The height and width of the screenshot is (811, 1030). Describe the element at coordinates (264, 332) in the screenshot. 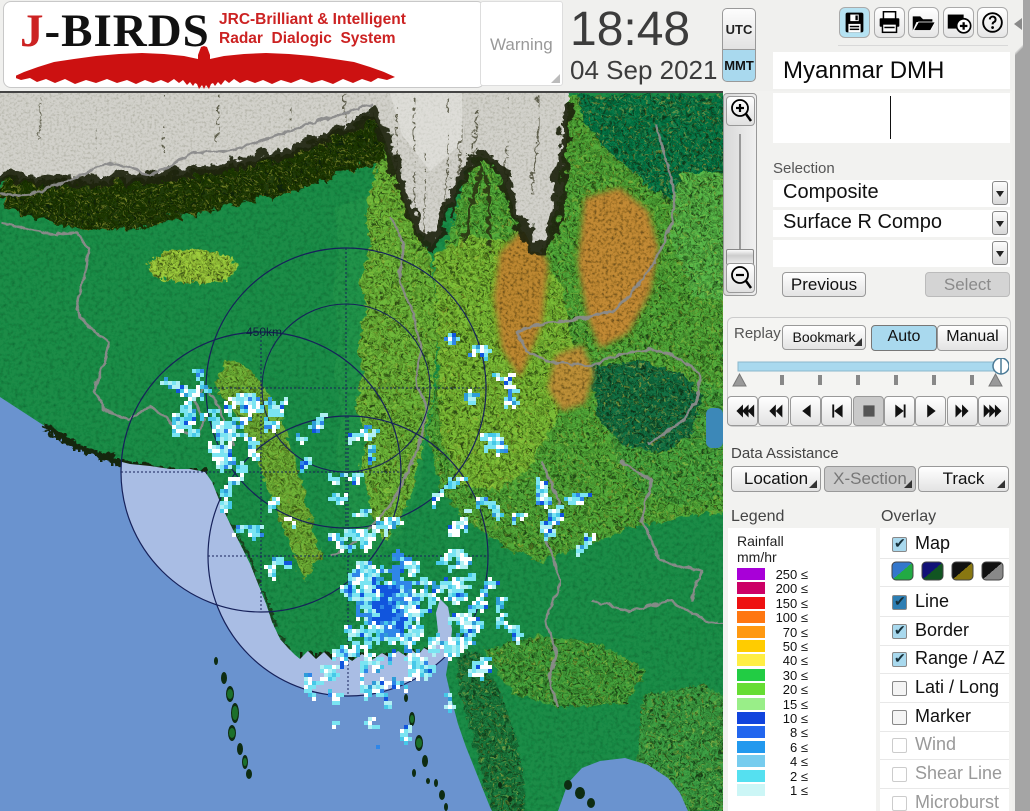

I see `svg-text: 450km` at that location.